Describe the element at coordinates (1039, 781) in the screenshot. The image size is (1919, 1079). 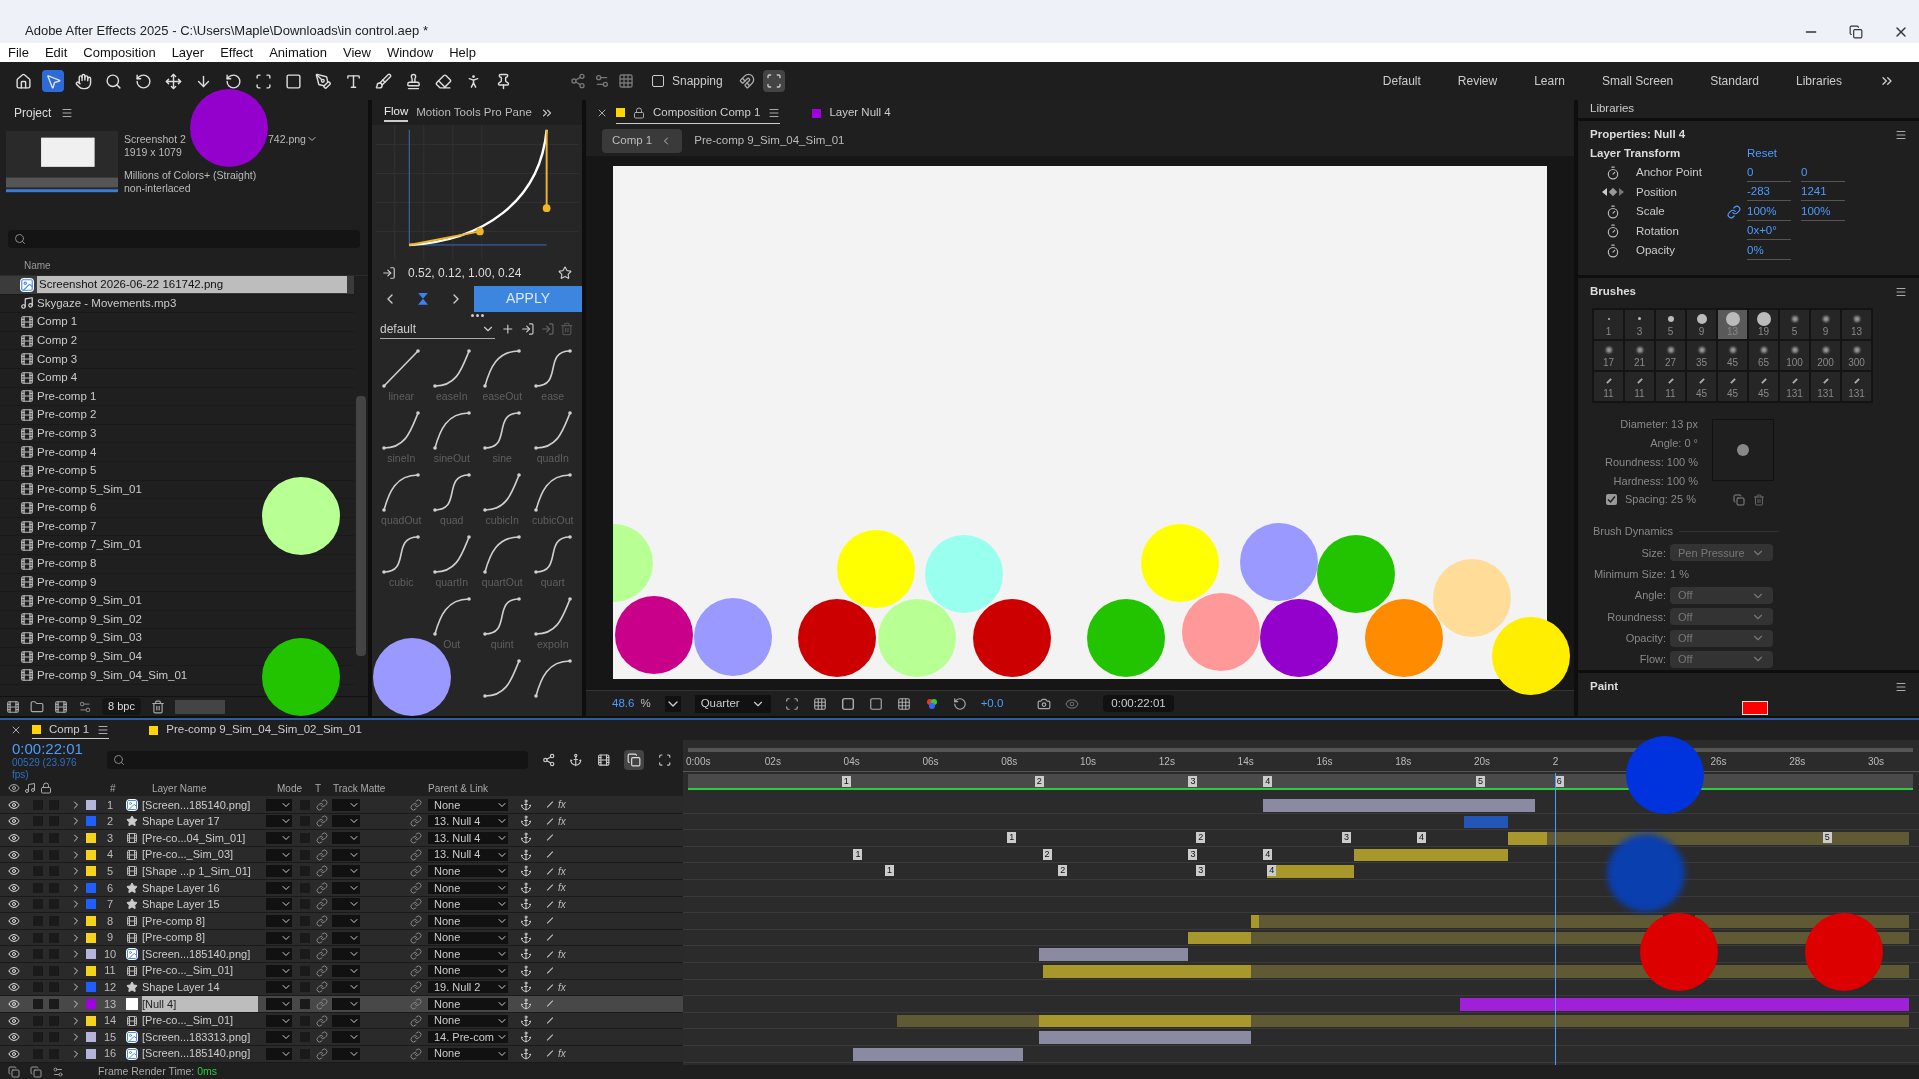
I see `composition-marker: 2` at that location.